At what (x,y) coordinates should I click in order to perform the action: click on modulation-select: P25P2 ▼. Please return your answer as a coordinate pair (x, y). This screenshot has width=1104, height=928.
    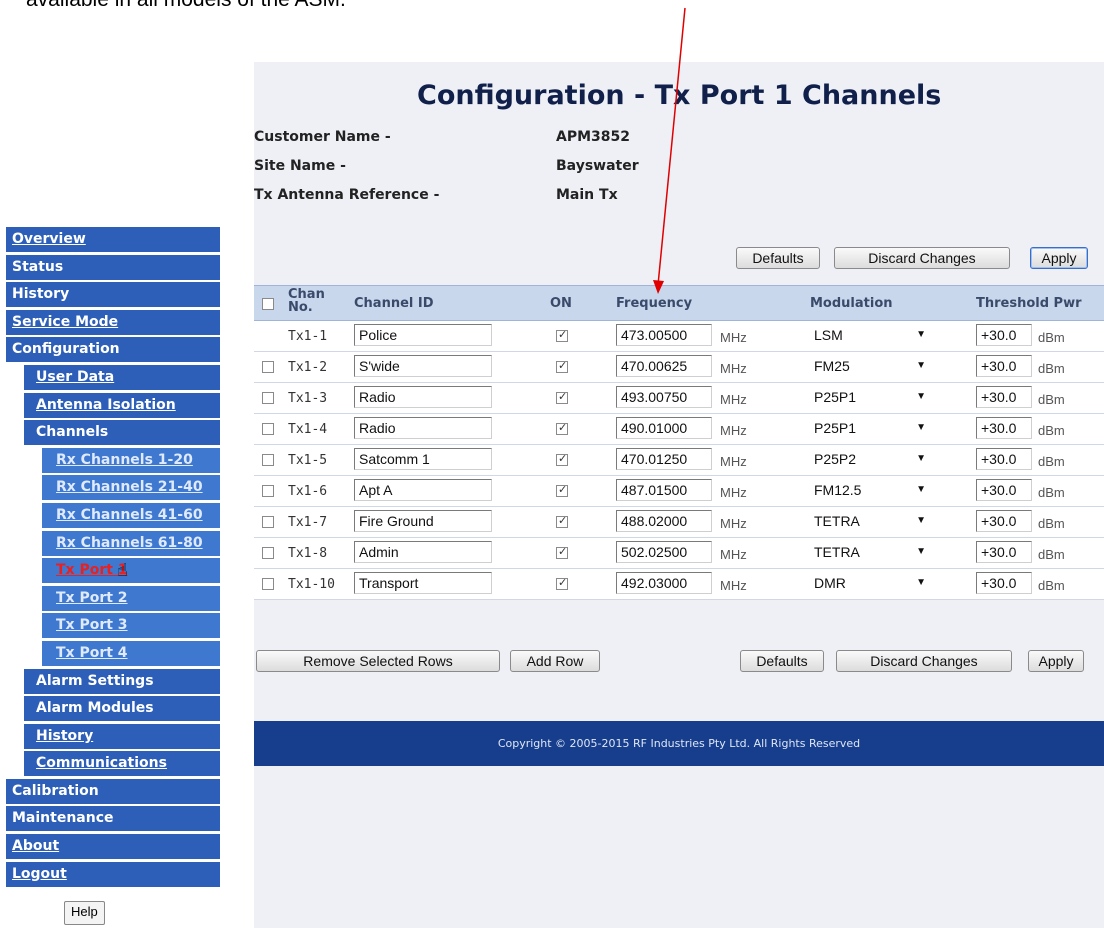
    Looking at the image, I should click on (870, 459).